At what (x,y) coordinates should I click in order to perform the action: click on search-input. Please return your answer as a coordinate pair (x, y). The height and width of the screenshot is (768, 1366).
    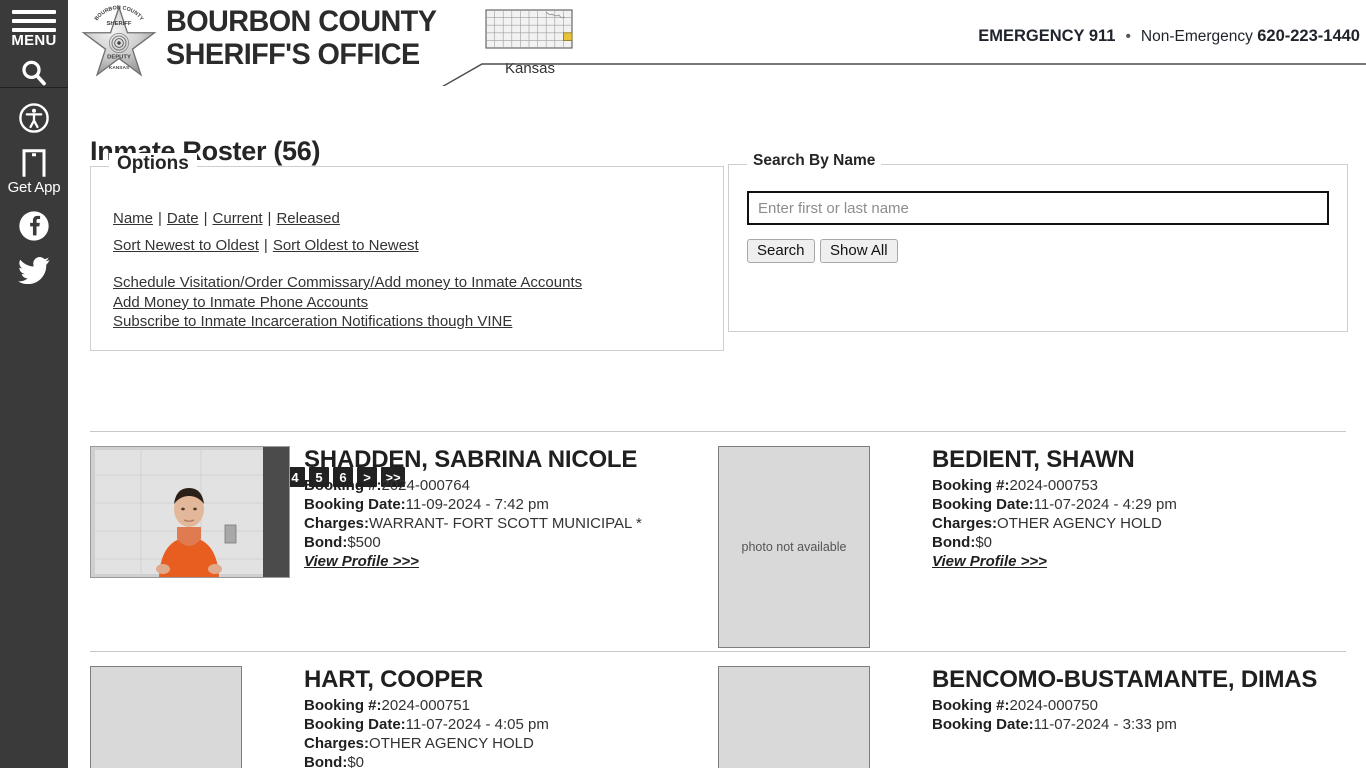
    Looking at the image, I should click on (1038, 208).